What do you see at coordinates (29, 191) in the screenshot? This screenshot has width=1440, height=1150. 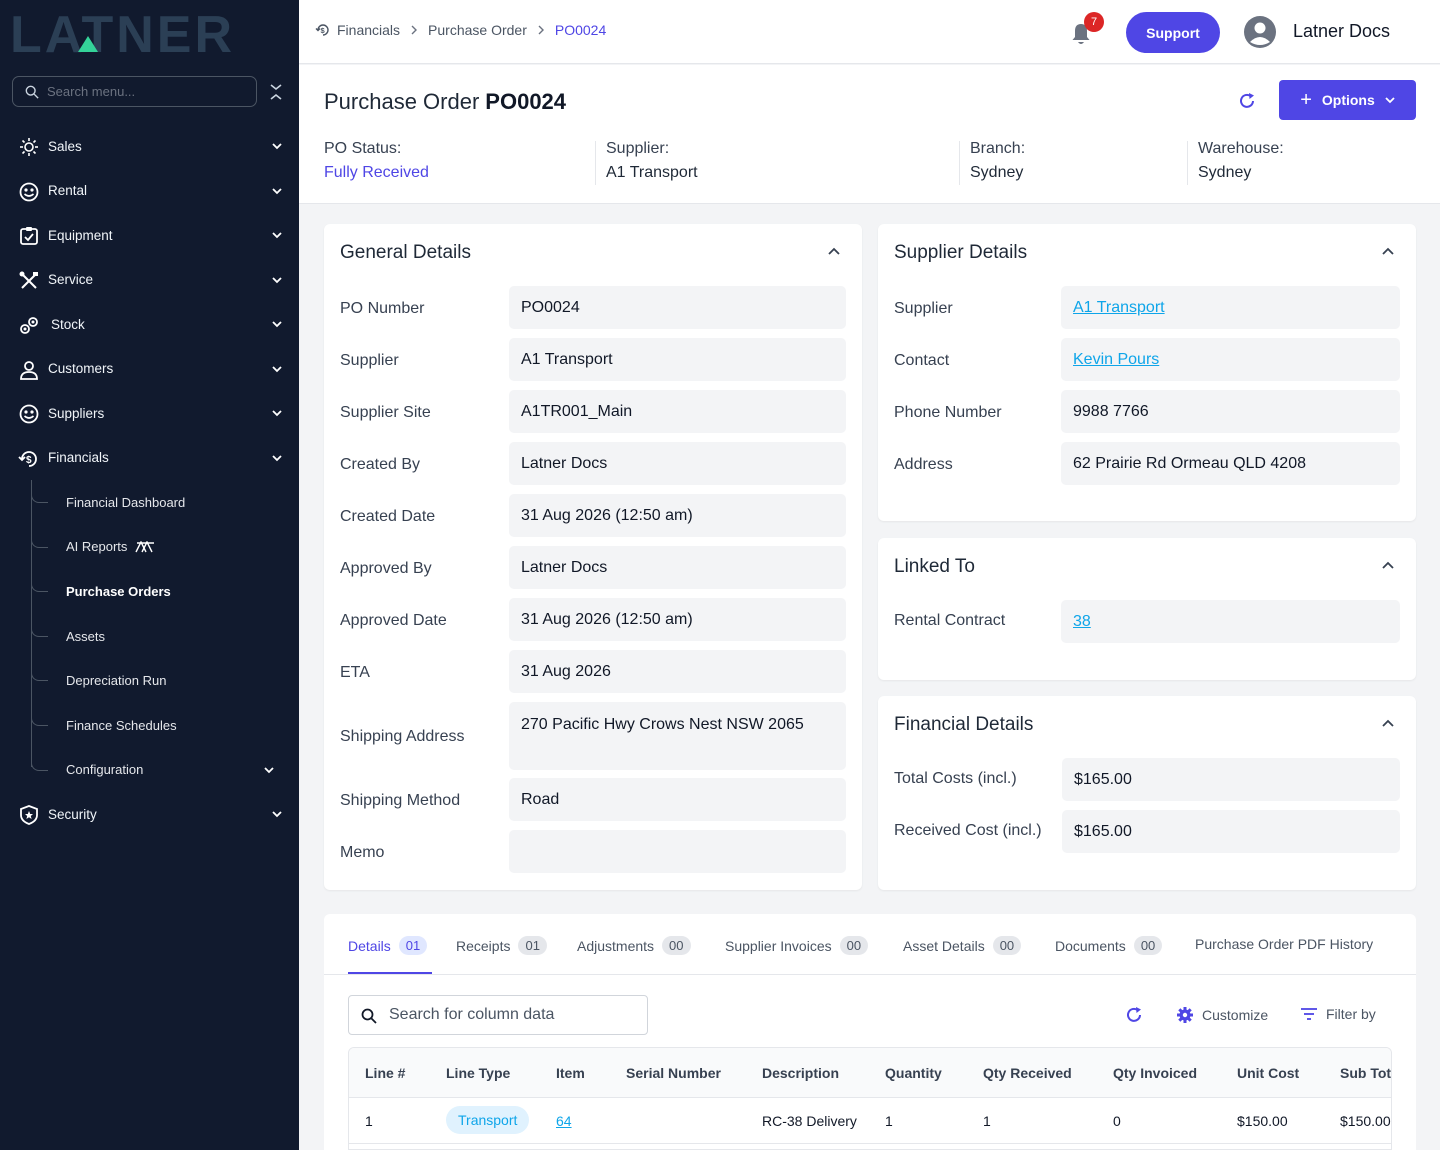 I see `rental-icon` at bounding box center [29, 191].